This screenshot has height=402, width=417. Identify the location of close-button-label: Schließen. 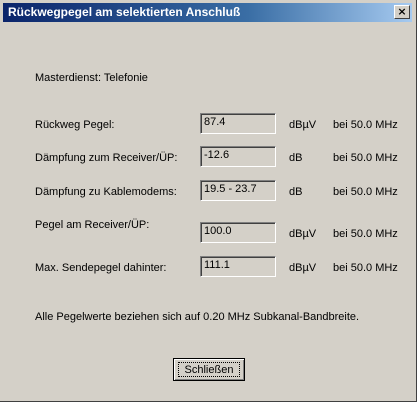
(209, 369).